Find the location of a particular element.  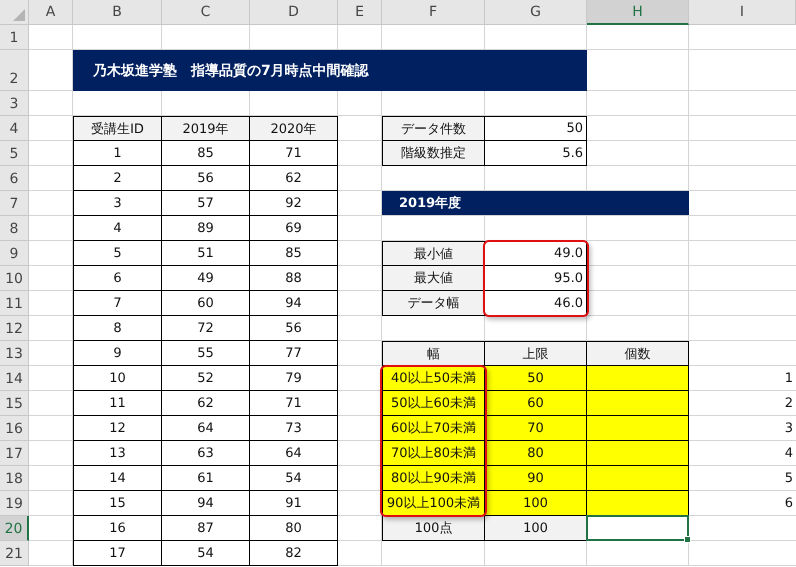

cell-selection is located at coordinates (637, 528).